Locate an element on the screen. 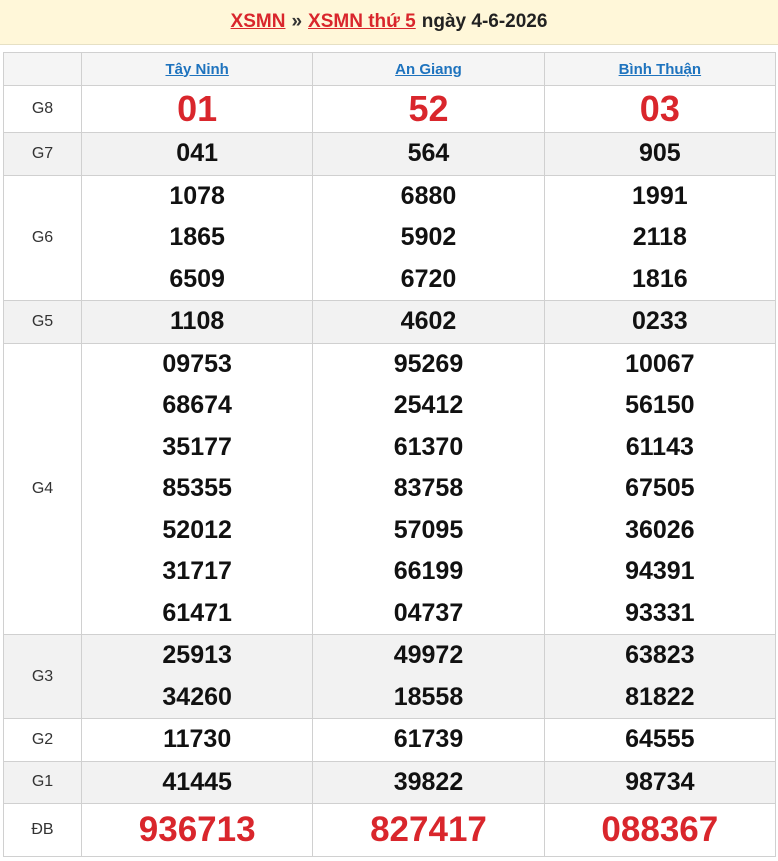 This screenshot has width=778, height=861. winning-number: 6880 is located at coordinates (428, 195).